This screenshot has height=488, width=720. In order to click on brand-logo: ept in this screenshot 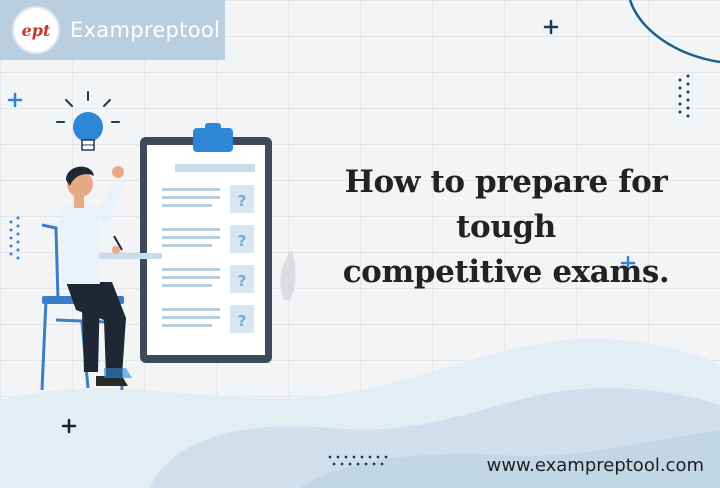, I will do `click(36, 30)`.